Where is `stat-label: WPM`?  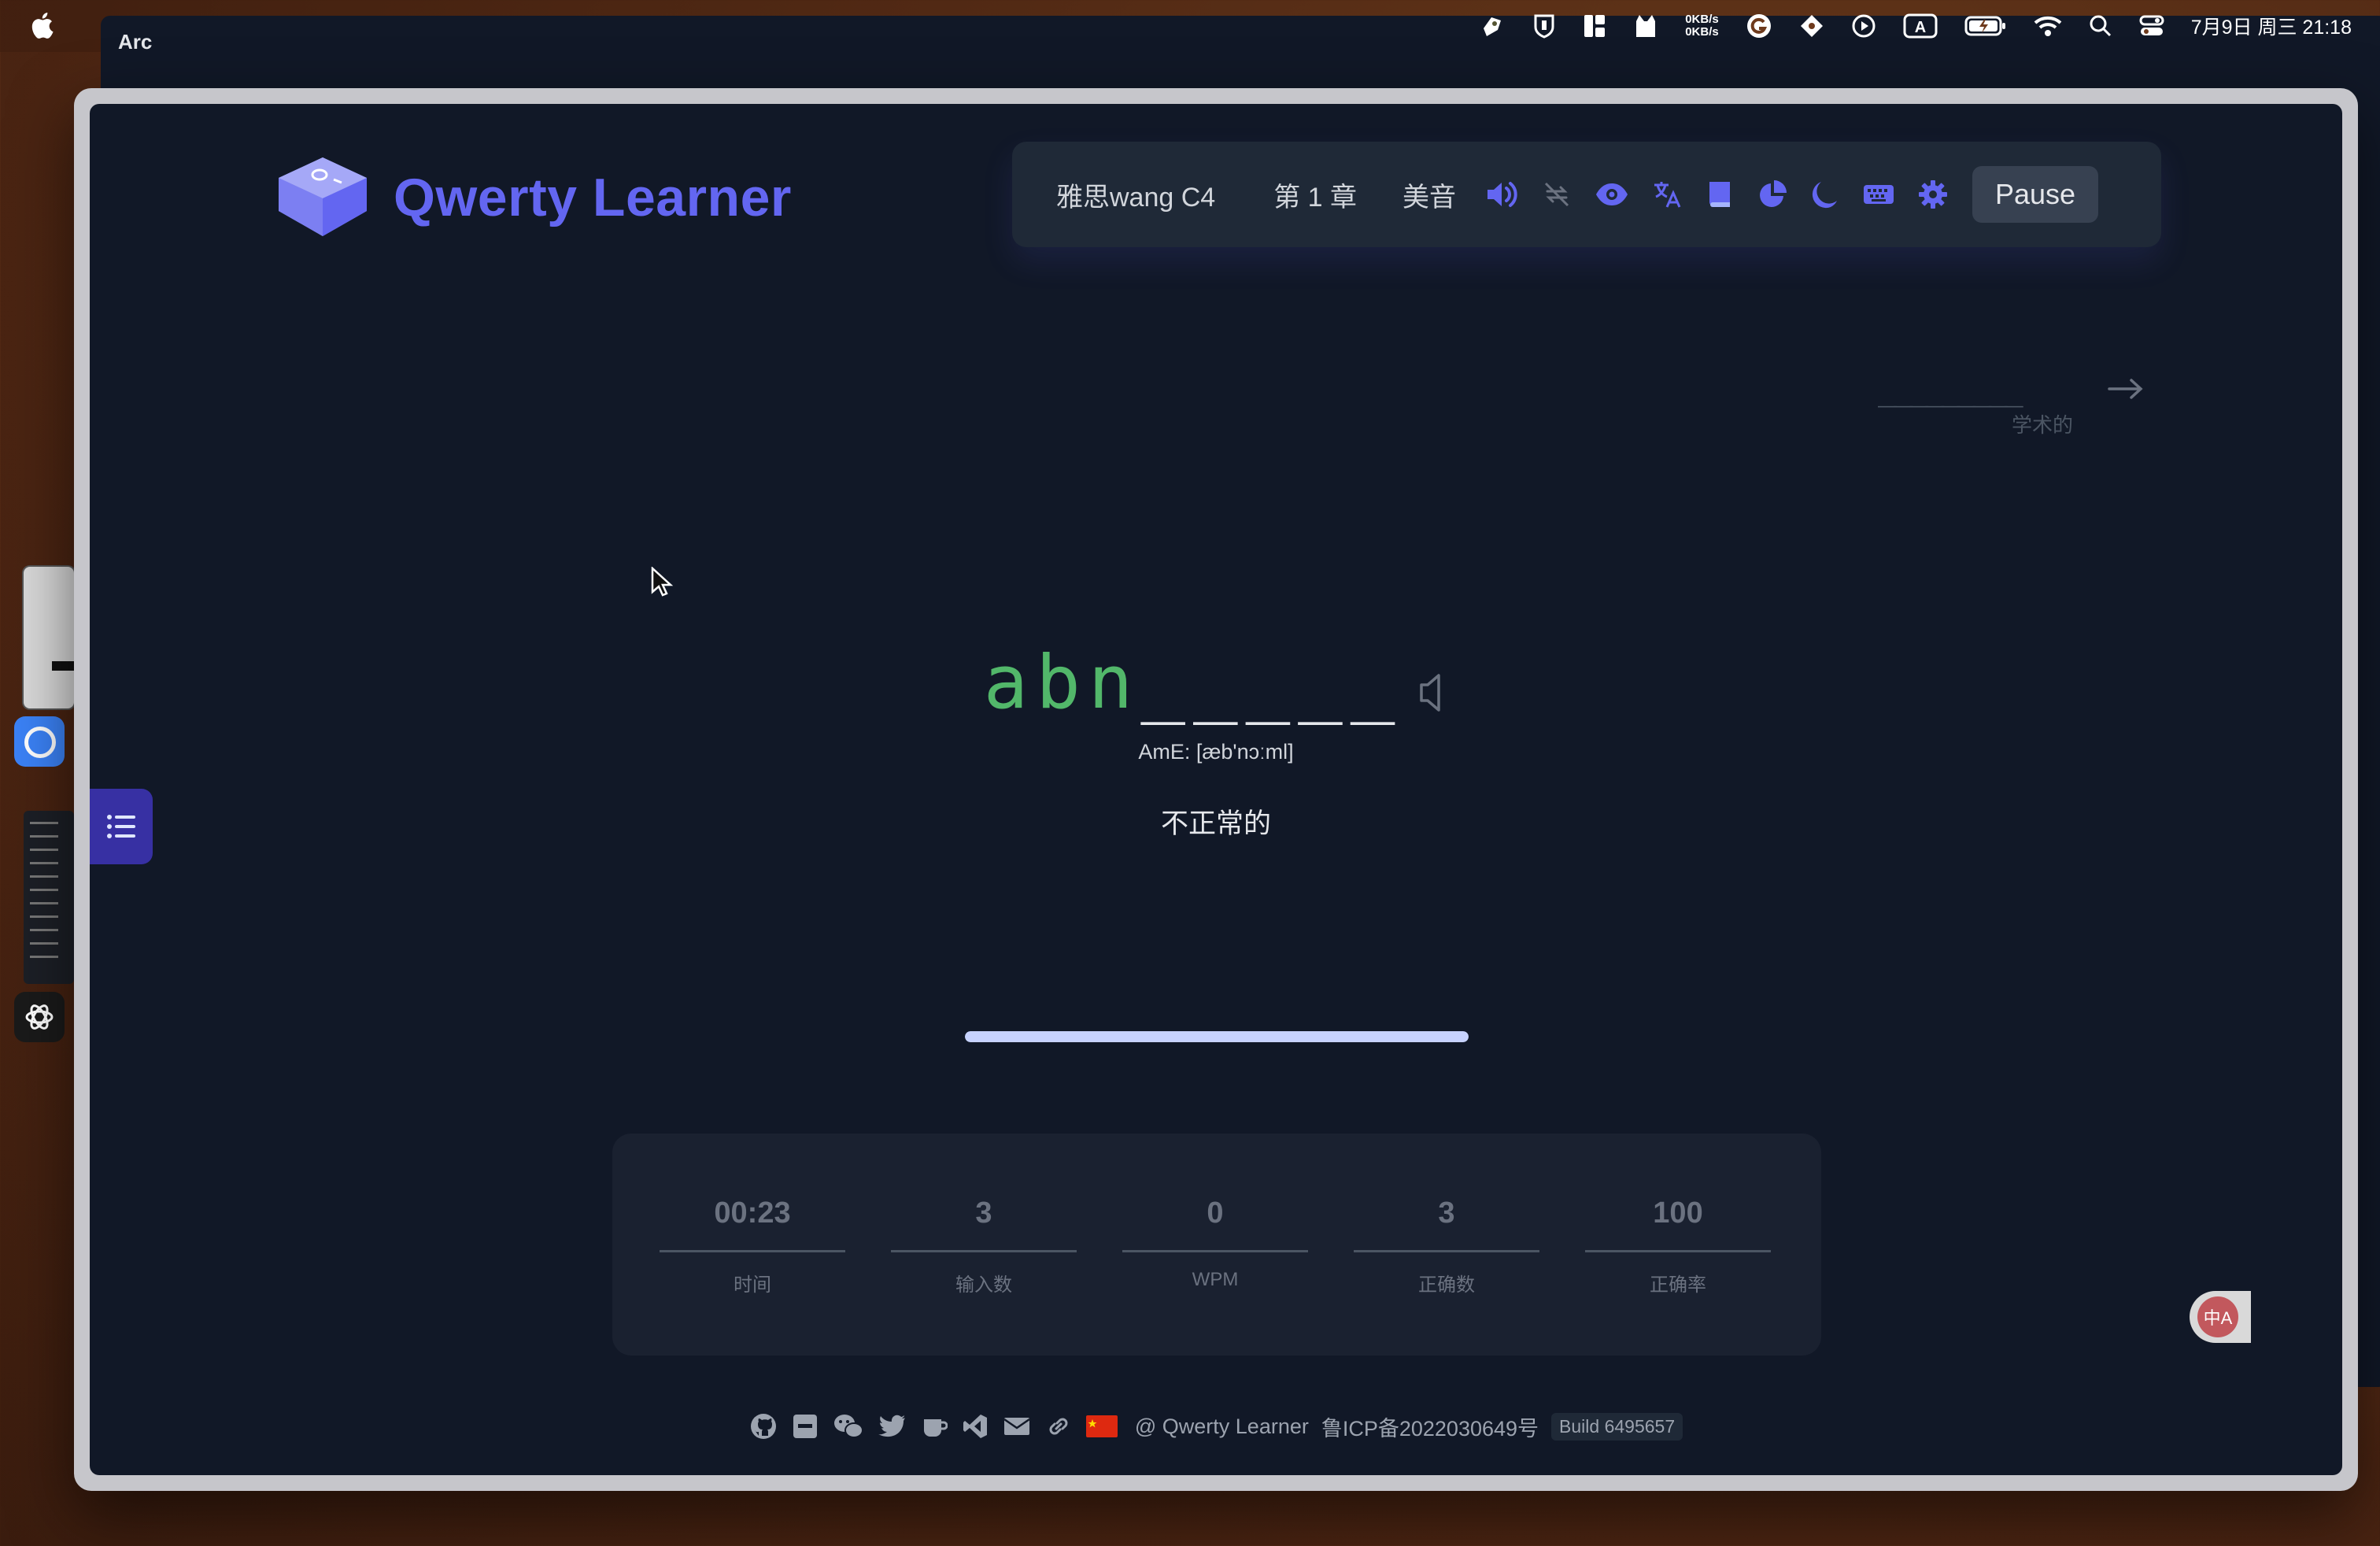 stat-label: WPM is located at coordinates (1215, 1279).